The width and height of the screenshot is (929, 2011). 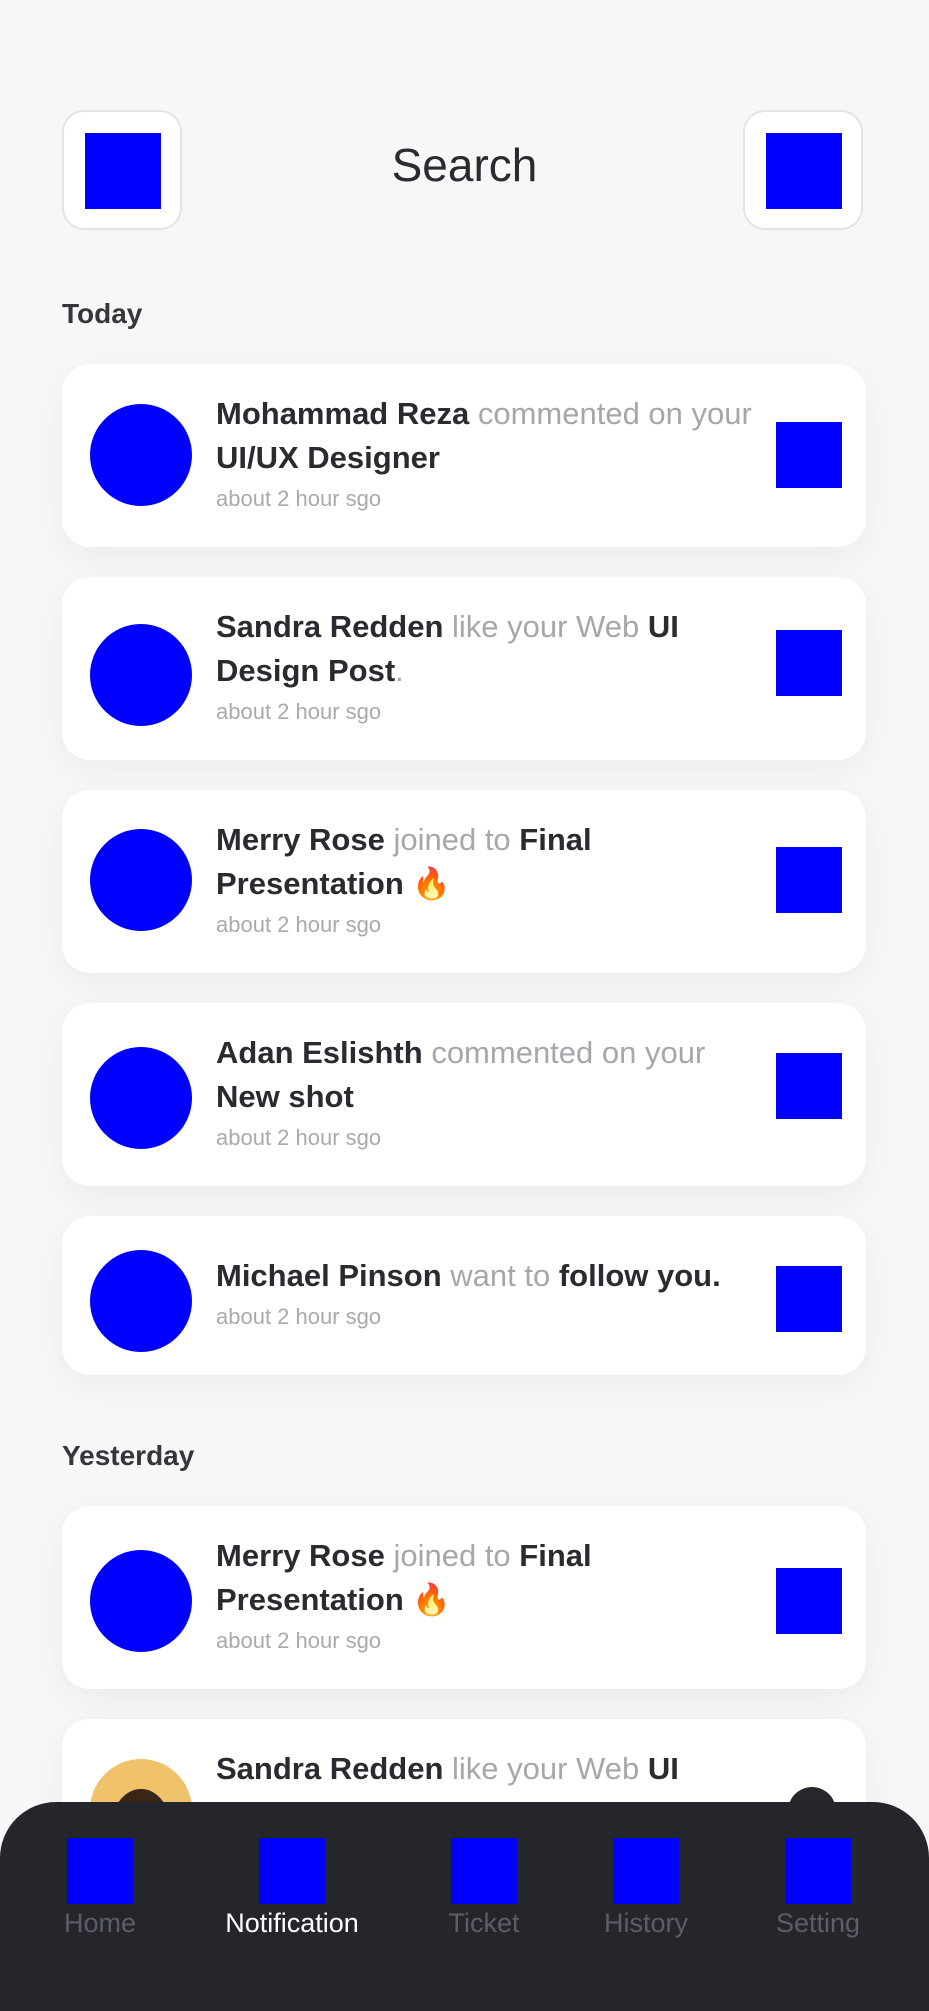 I want to click on home-icon, so click(x=100, y=1871).